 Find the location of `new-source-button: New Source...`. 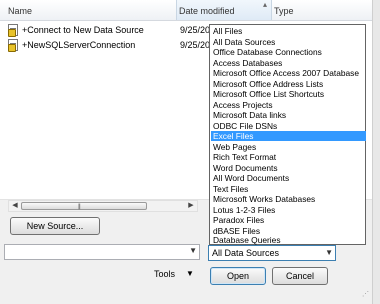

new-source-button: New Source... is located at coordinates (55, 226).